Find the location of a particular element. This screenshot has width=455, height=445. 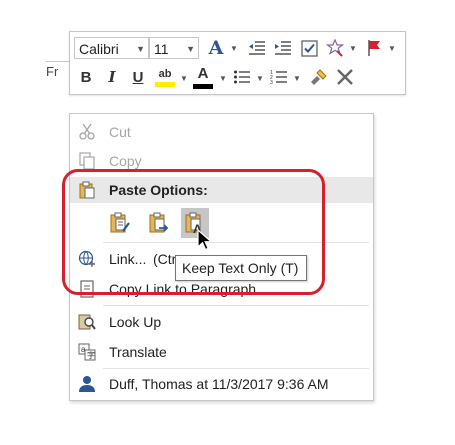

menu-item-label: Cut is located at coordinates (120, 132).